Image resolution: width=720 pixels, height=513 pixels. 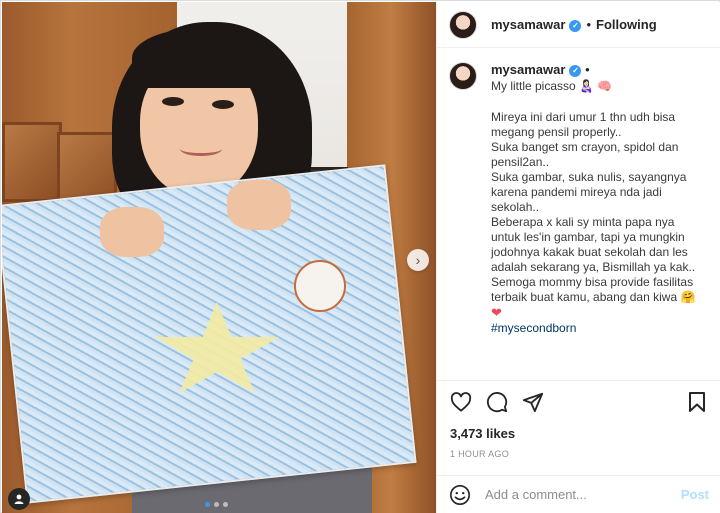 I want to click on bookmark-icon, so click(x=697, y=401).